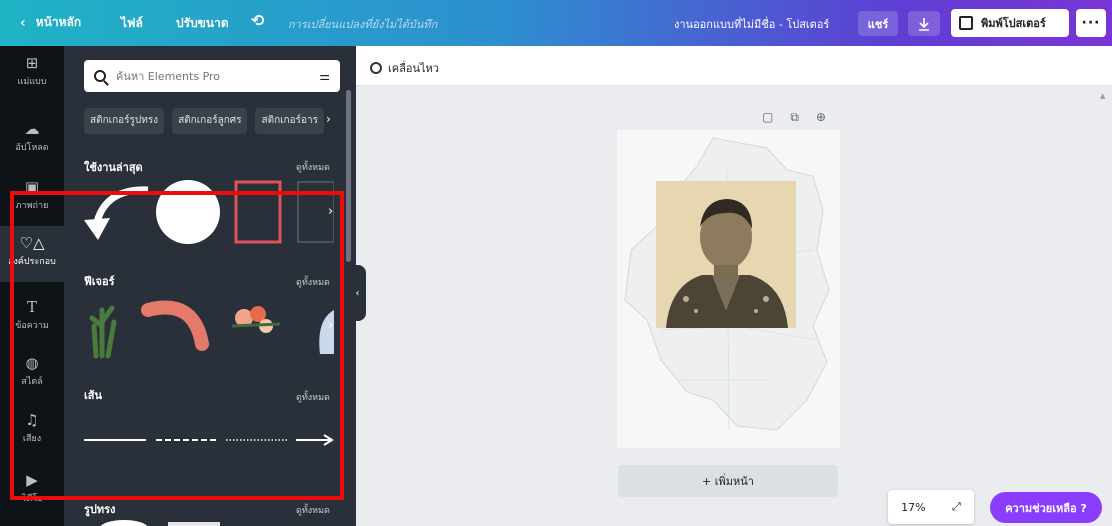 Image resolution: width=1112 pixels, height=526 pixels. Describe the element at coordinates (956, 507) in the screenshot. I see `fullscreen-icon: ⤢` at that location.